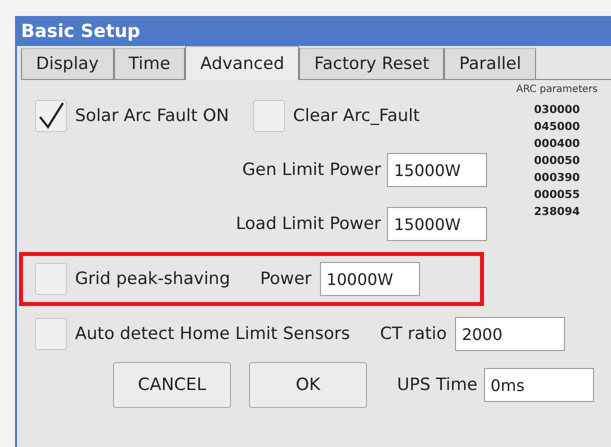  I want to click on checkbox-label: Solar Arc Fault ON, so click(152, 116).